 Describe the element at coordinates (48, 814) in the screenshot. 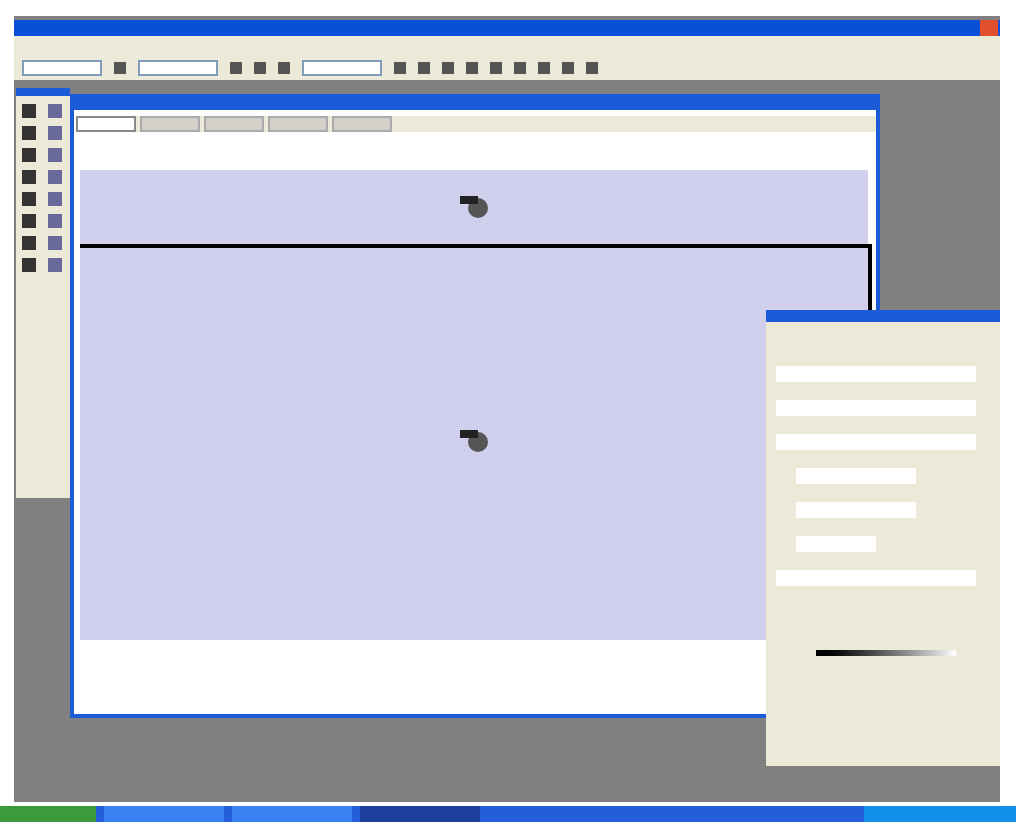

I see `start-button` at that location.